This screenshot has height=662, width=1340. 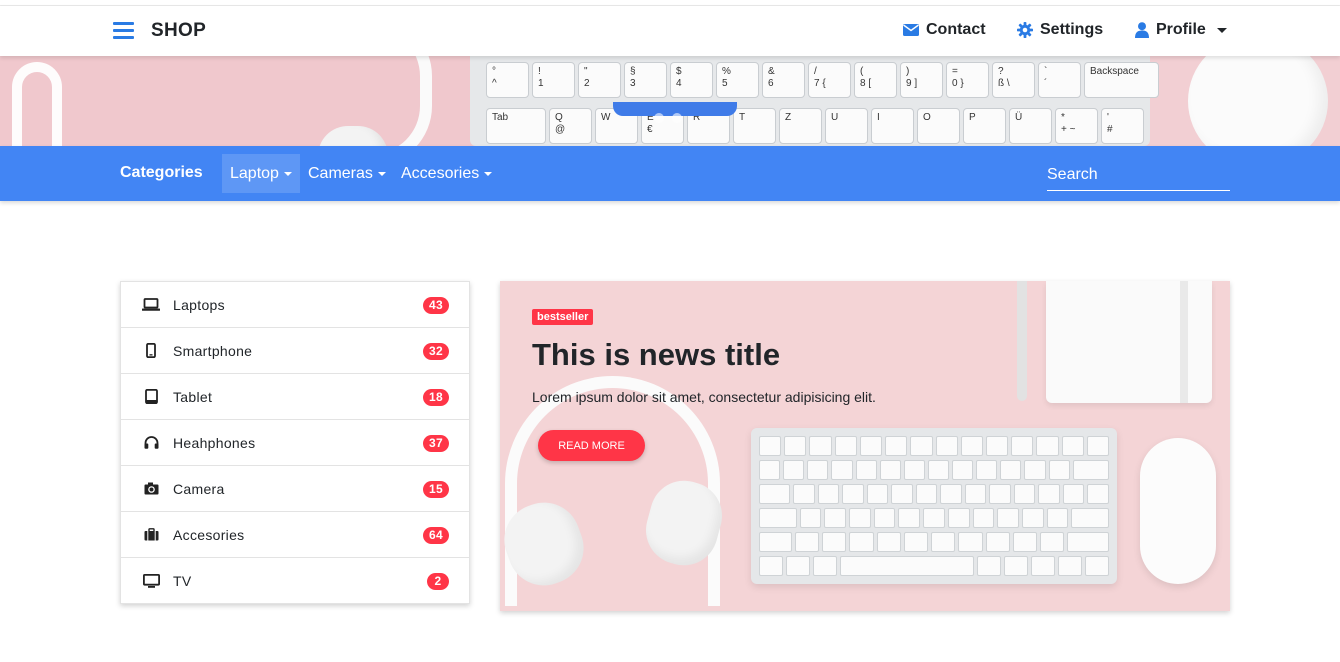 I want to click on keyboard-row: Tab Q @ W E € R T Z U I O P Ü * + ~ ' #, so click(x=812, y=123).